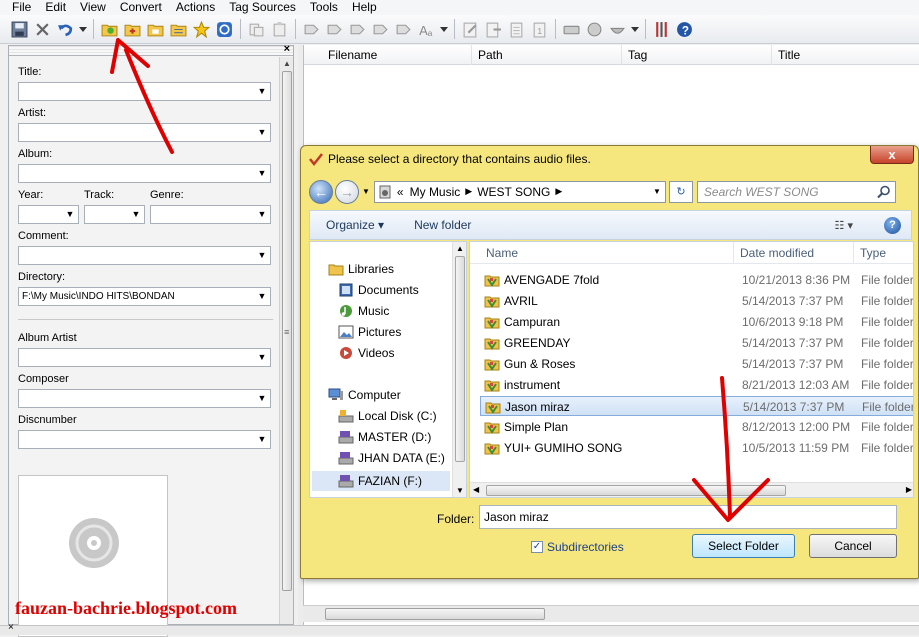 This screenshot has width=919, height=637. What do you see at coordinates (519, 191) in the screenshot?
I see `breadcrumb: « My Music ▶ WEST SONG ▶ ▼` at bounding box center [519, 191].